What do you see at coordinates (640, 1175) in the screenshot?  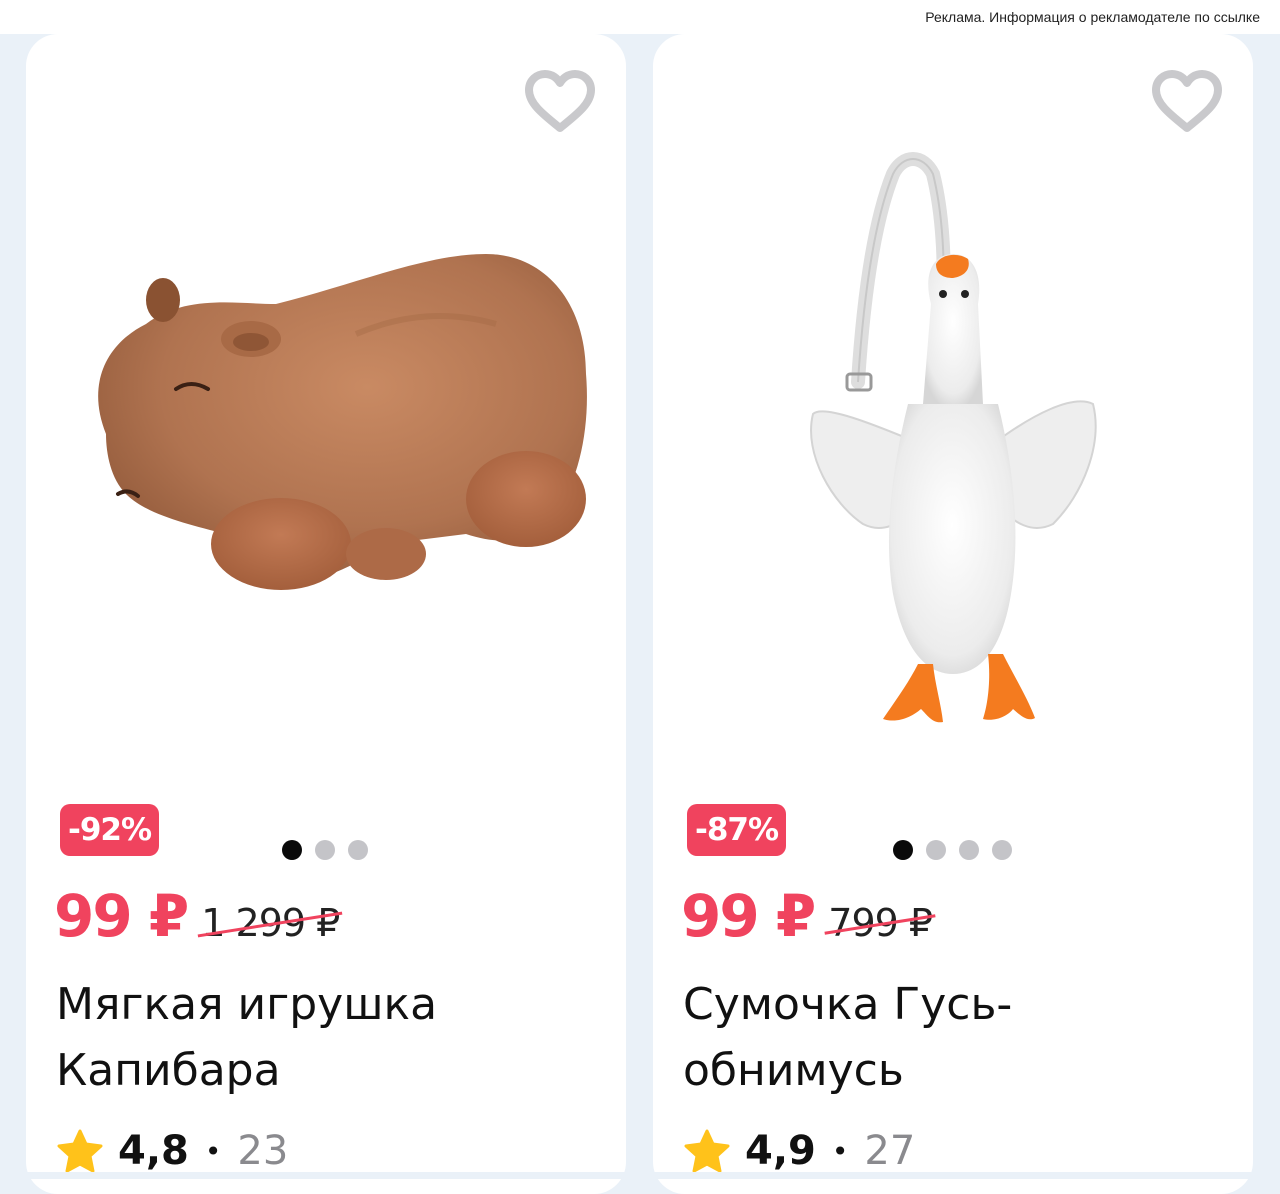 I see `bottom-edge` at bounding box center [640, 1175].